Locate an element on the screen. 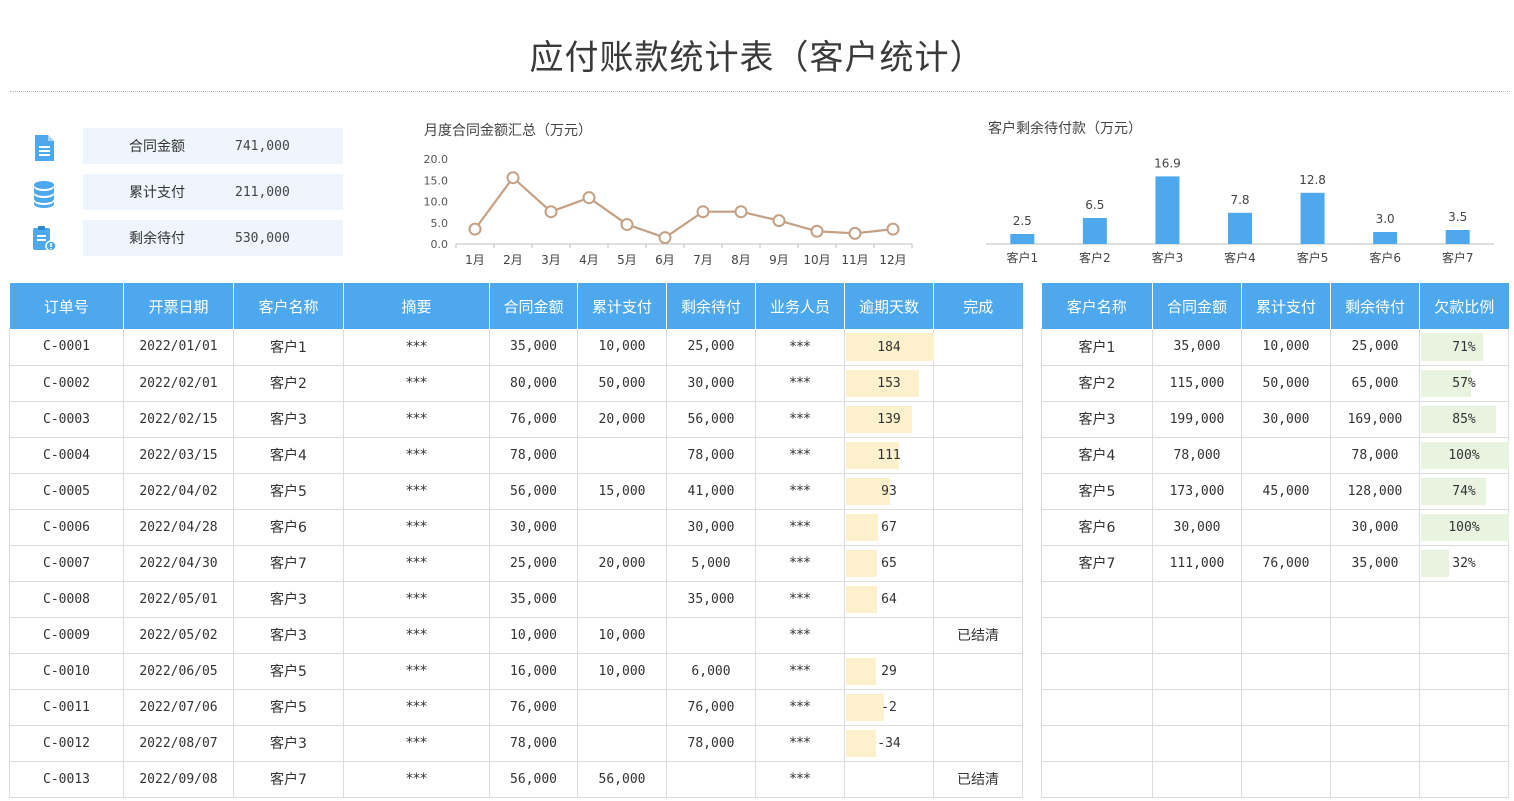 This screenshot has width=1514, height=801. contract-amount-cell: 35,000 is located at coordinates (1197, 347).